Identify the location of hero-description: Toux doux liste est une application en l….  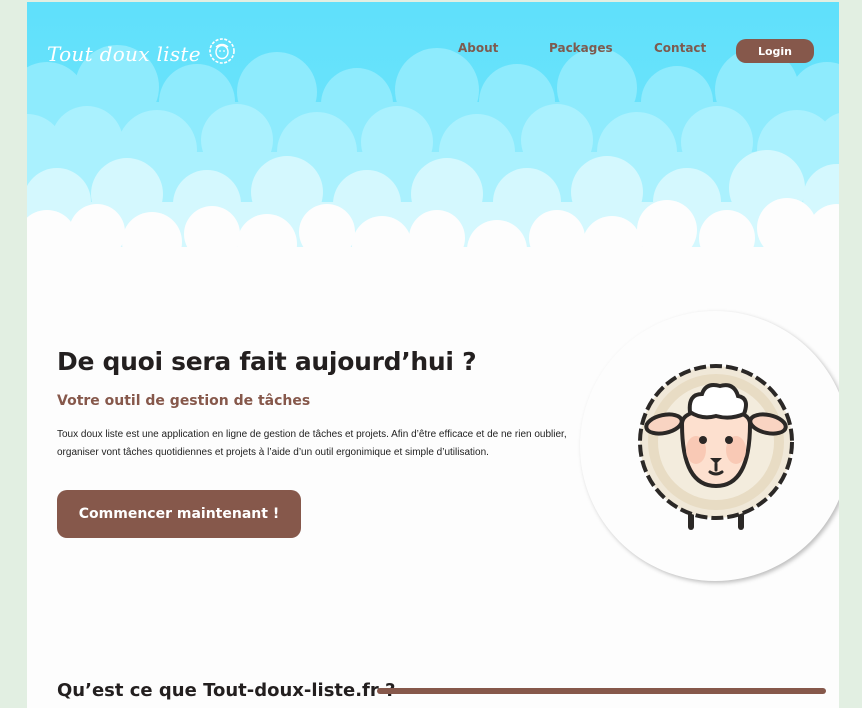
(312, 443).